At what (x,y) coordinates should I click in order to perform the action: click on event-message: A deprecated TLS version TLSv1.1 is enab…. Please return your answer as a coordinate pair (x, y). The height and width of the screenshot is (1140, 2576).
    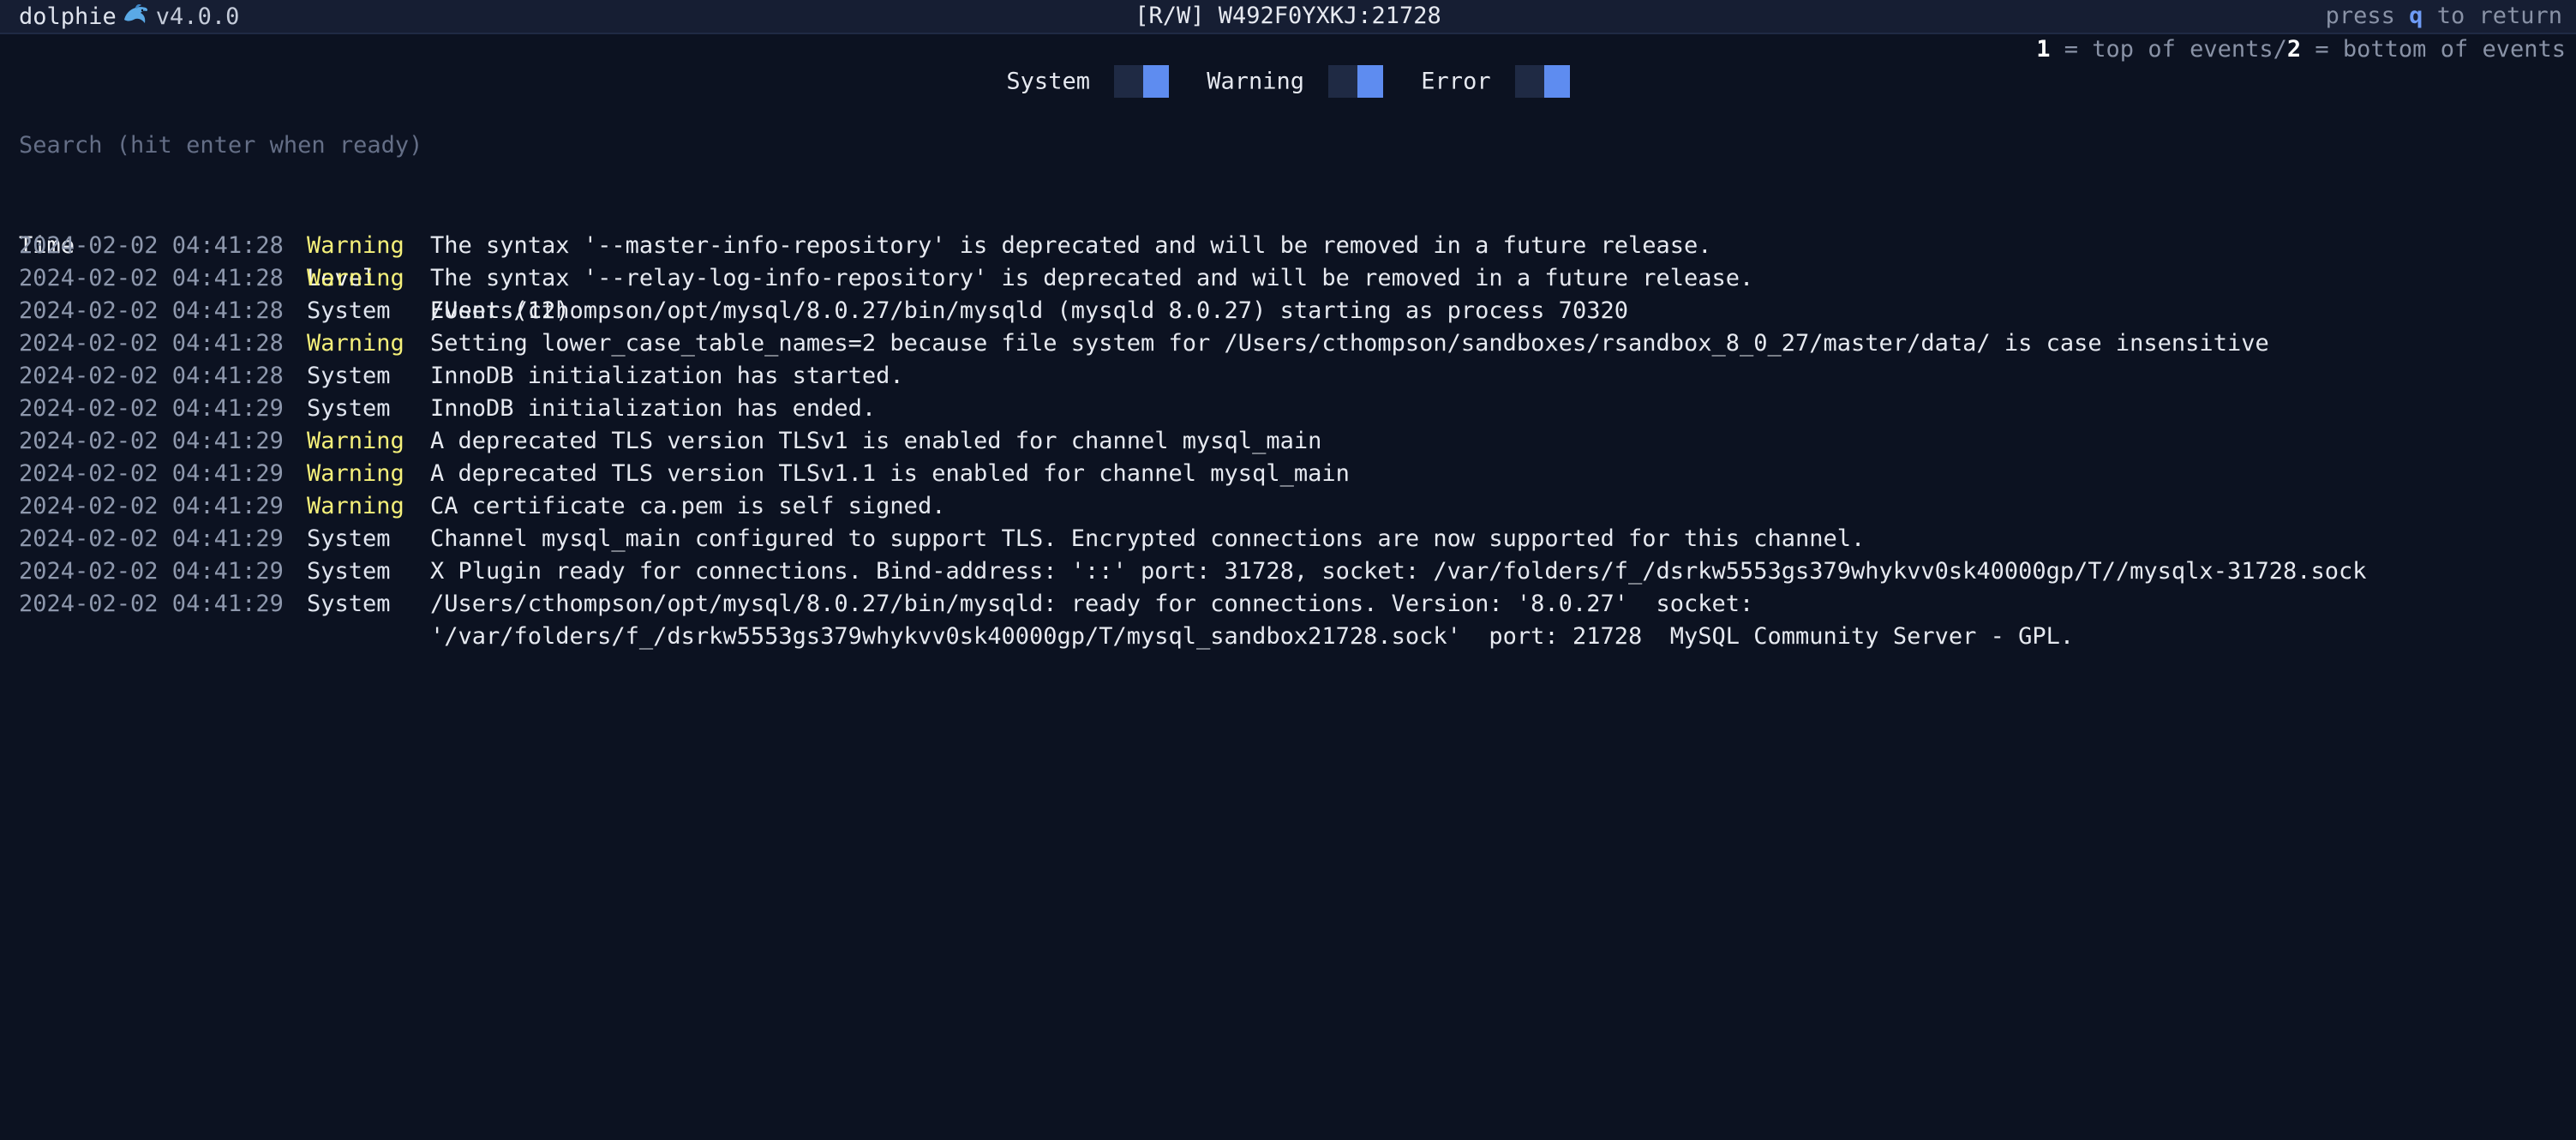
    Looking at the image, I should click on (890, 474).